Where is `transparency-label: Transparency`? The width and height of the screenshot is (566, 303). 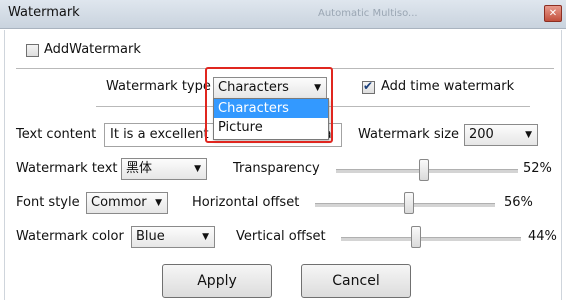
transparency-label: Transparency is located at coordinates (276, 168).